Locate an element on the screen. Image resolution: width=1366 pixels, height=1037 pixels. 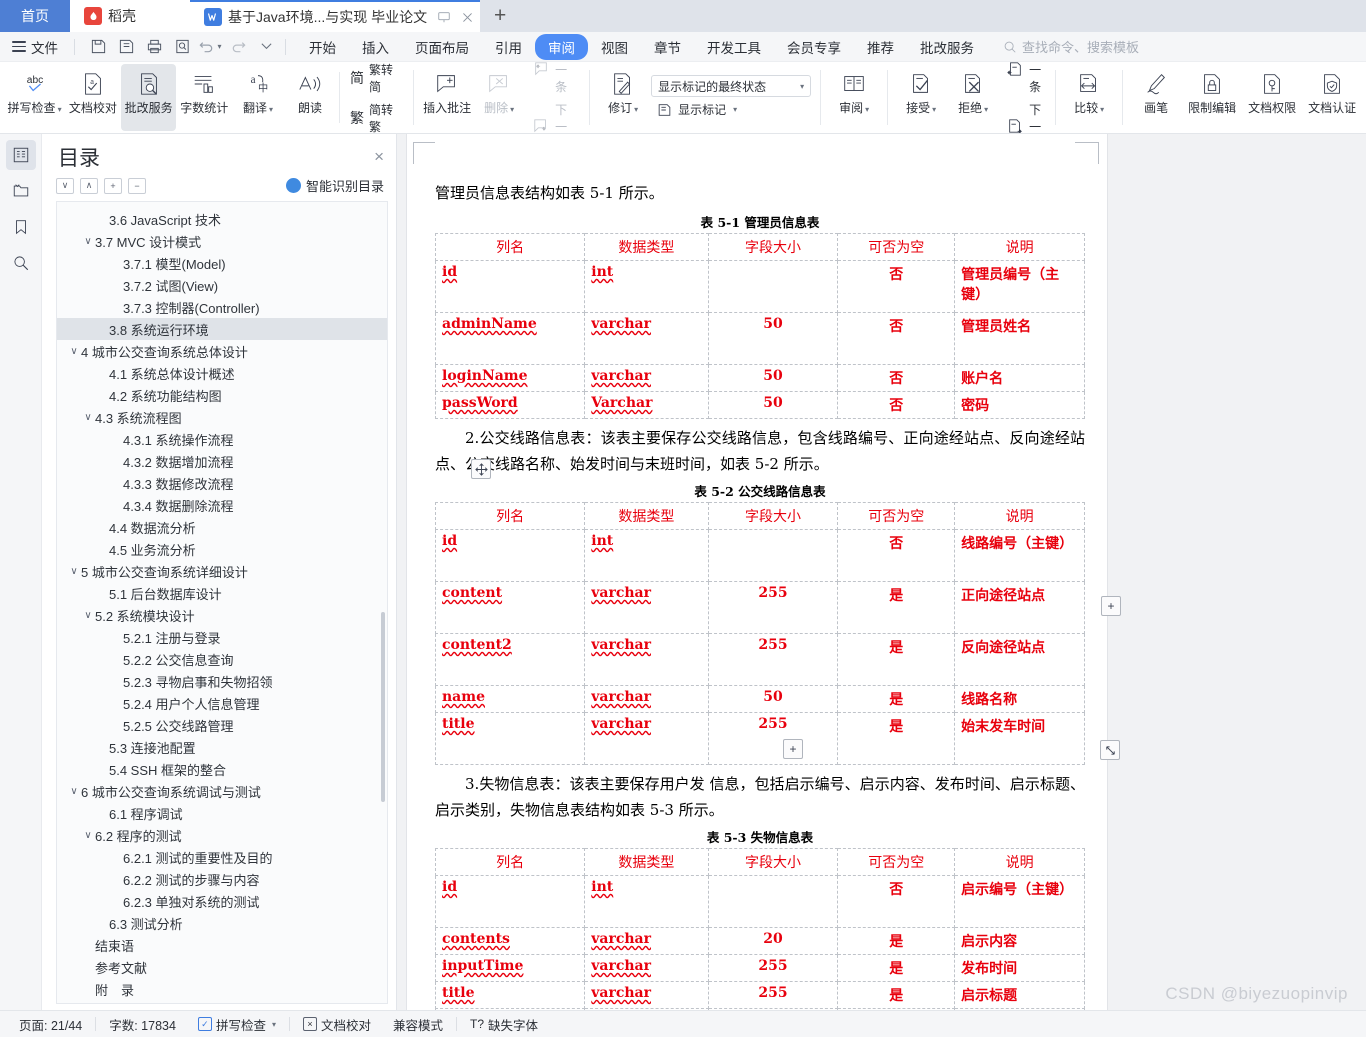
rail-outline-button is located at coordinates (20, 155).